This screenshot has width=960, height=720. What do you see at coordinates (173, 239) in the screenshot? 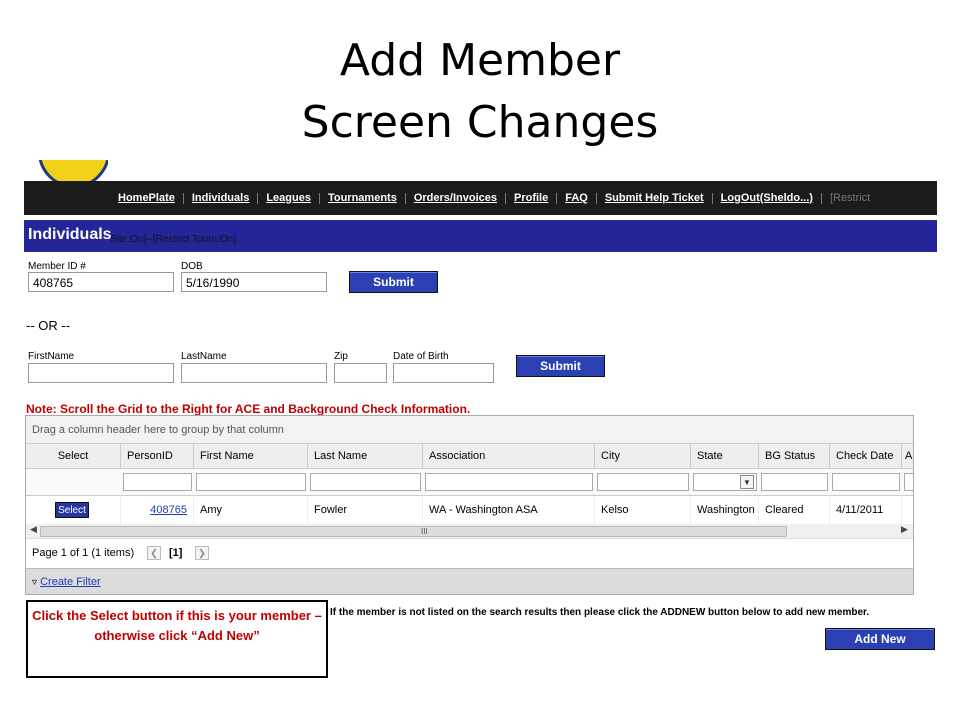
I see `restriction-status: Site:On]--[Restrict Tourn:On]` at bounding box center [173, 239].